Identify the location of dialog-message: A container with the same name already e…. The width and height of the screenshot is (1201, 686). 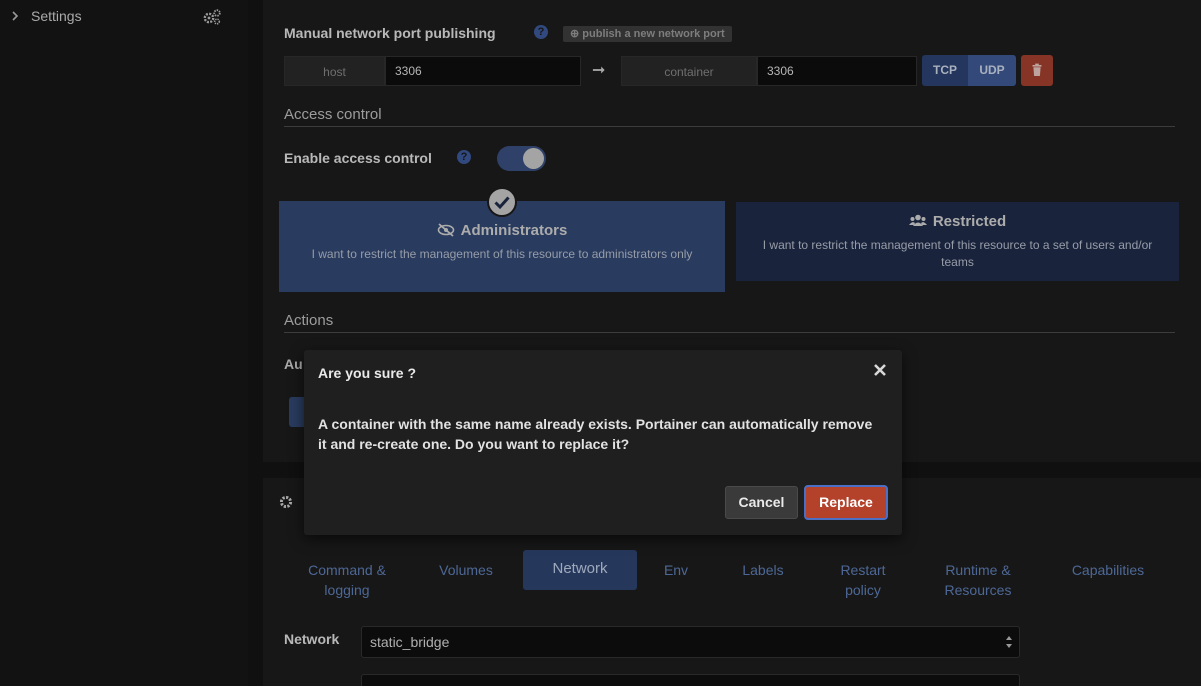
(595, 434).